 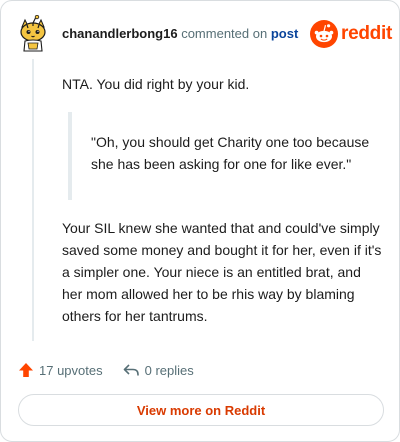 I want to click on reddit-wordmark: reddit, so click(x=366, y=33).